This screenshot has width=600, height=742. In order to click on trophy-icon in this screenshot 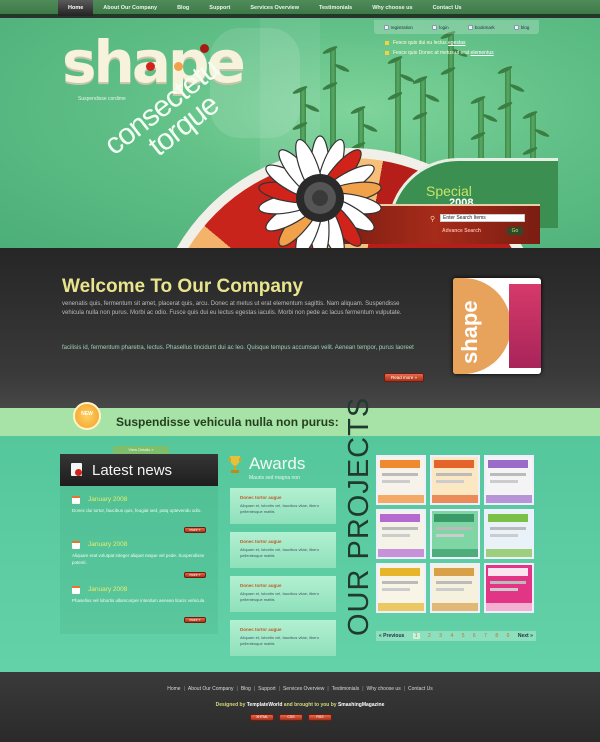, I will do `click(235, 464)`.